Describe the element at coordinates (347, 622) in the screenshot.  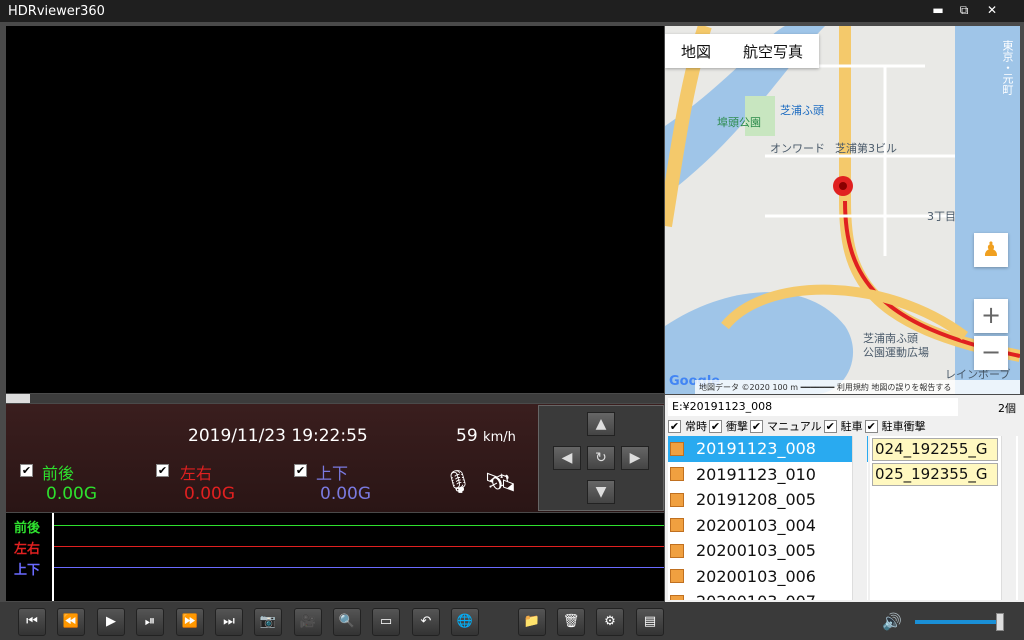
I see `zoom-icon: 🔍` at that location.